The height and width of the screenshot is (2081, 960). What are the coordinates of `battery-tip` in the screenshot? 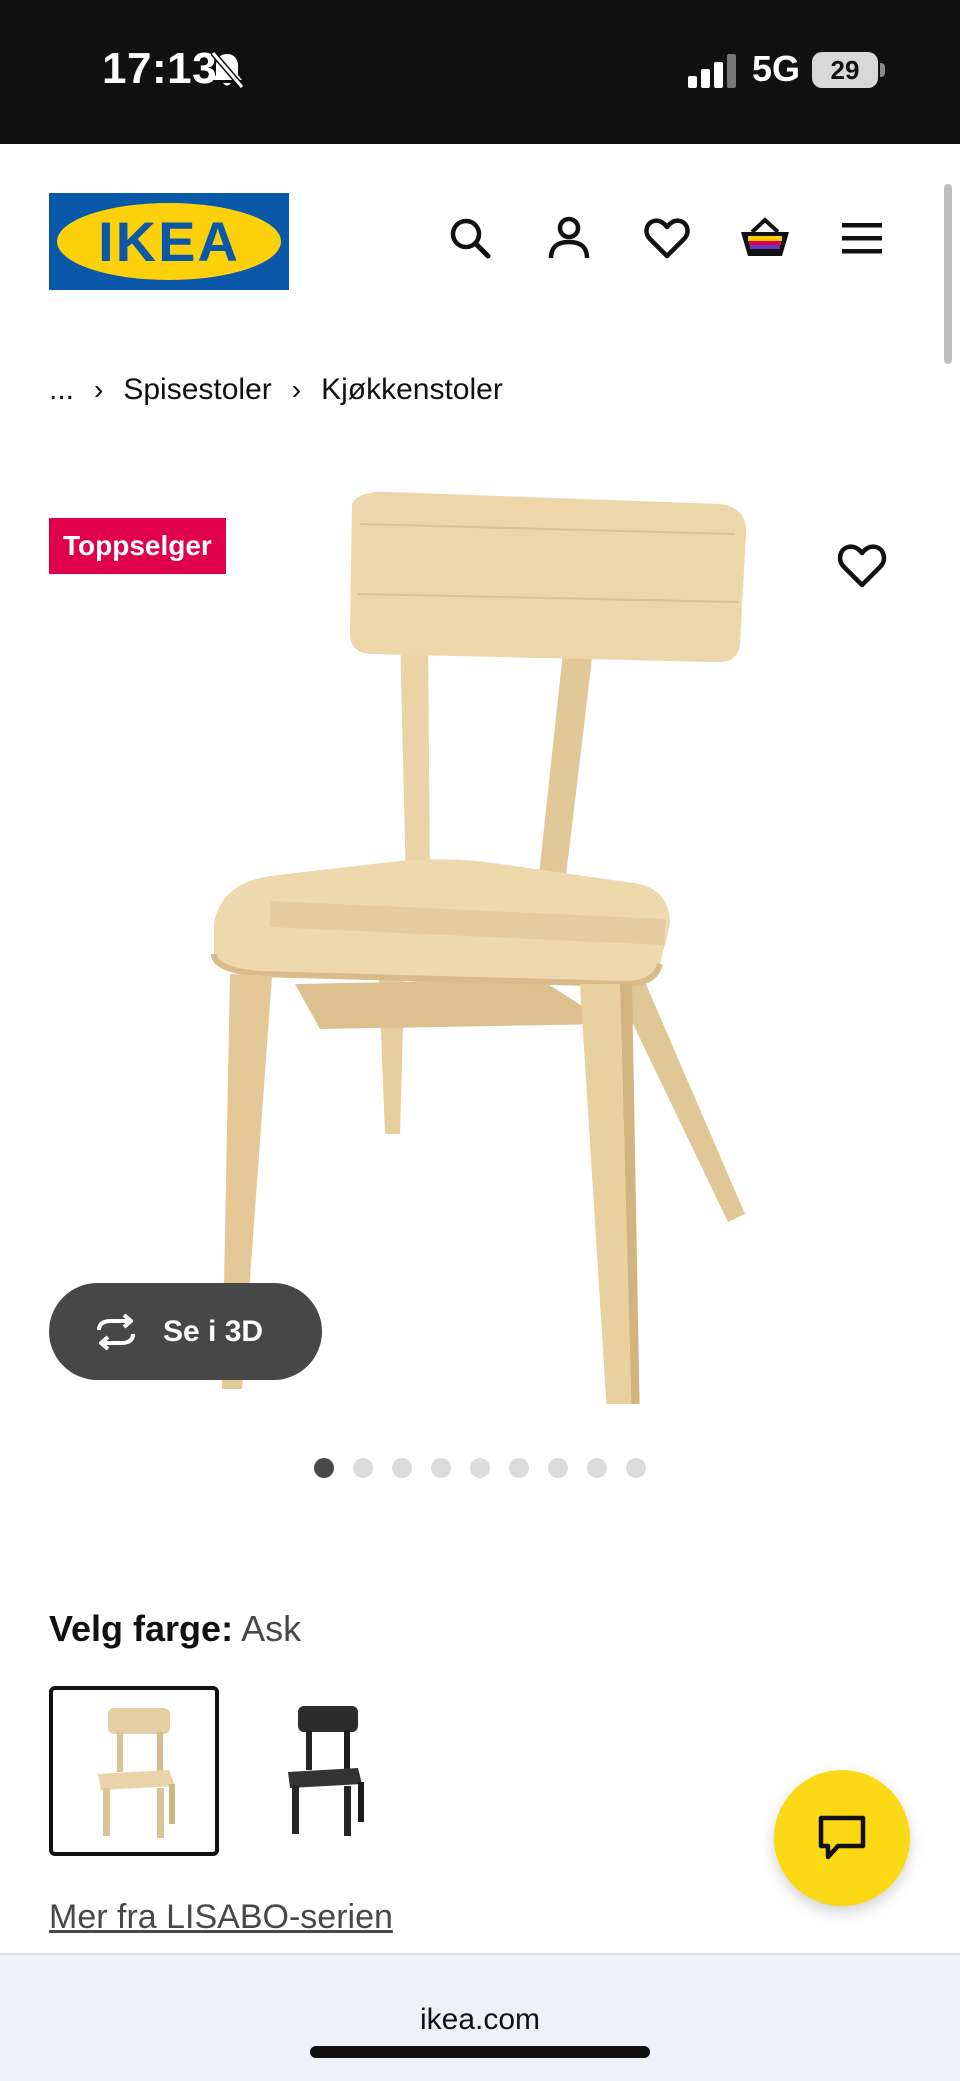 It's located at (882, 70).